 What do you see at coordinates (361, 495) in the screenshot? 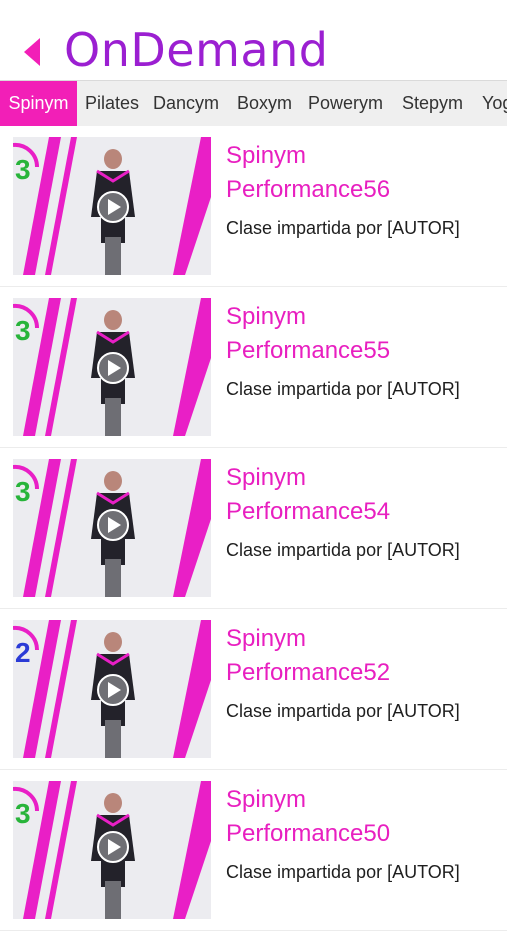
I see `video-title: Spinym Performance54` at bounding box center [361, 495].